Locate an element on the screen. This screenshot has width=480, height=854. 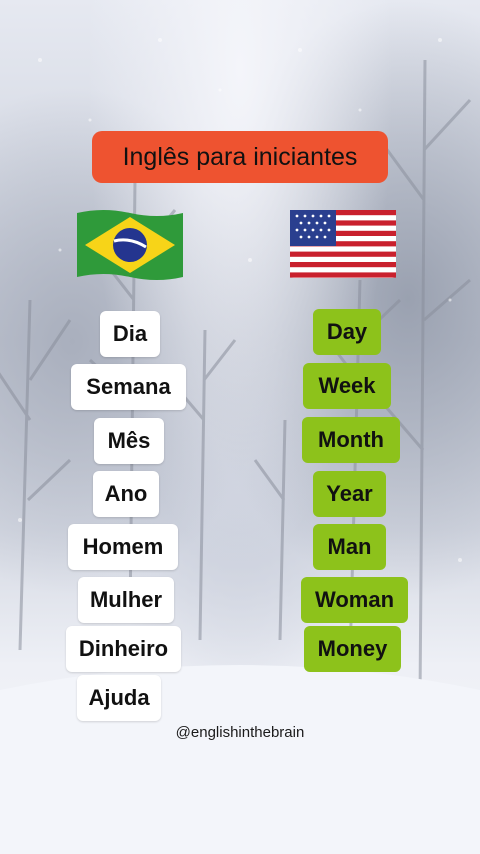
word-portuguese: Mês is located at coordinates (129, 441).